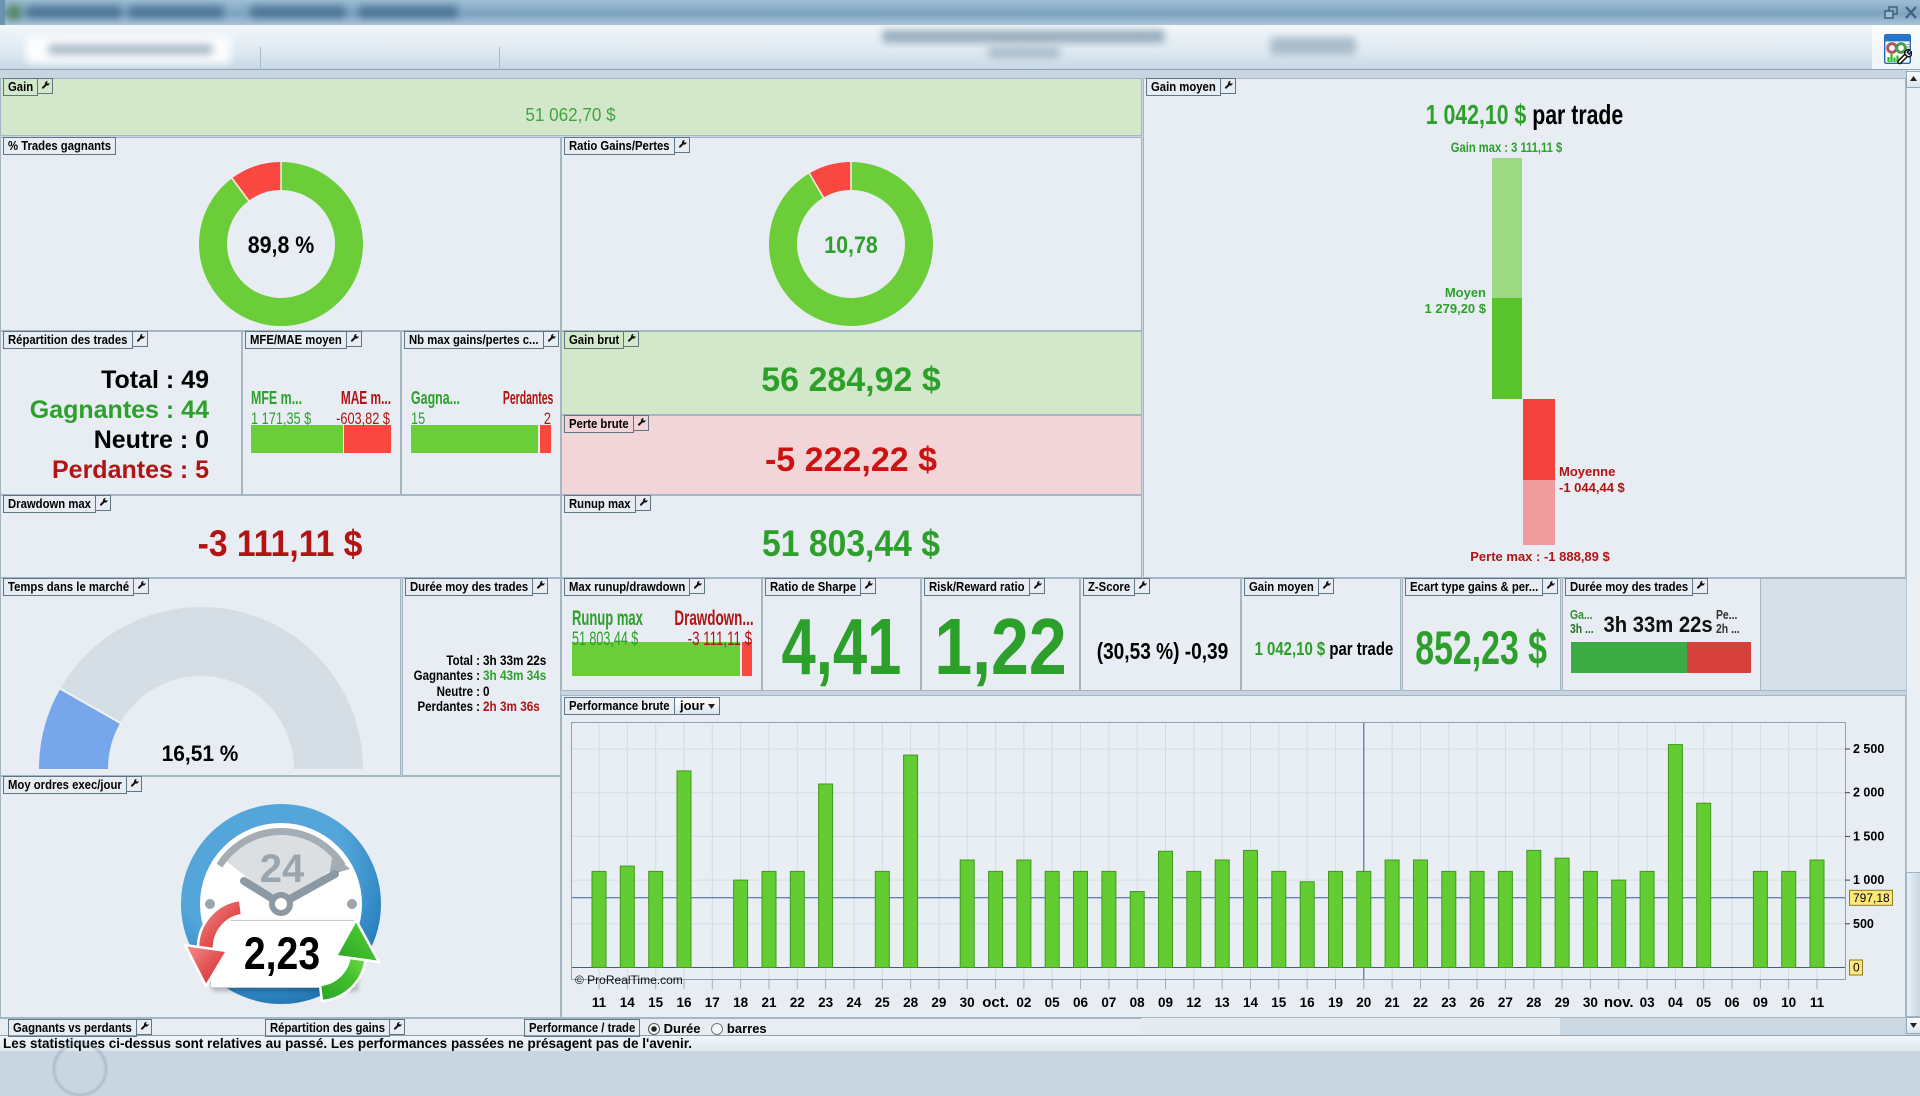  What do you see at coordinates (1478, 1002) in the screenshot?
I see `svg-text: 26` at bounding box center [1478, 1002].